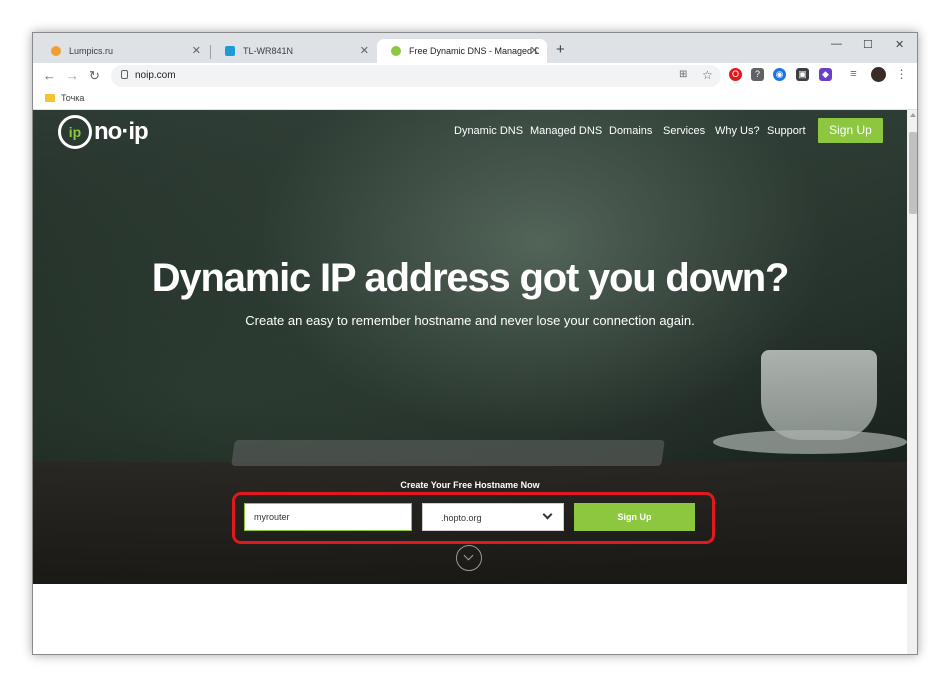  What do you see at coordinates (470, 278) in the screenshot?
I see `page-title: Dynamic IP address got you down?` at bounding box center [470, 278].